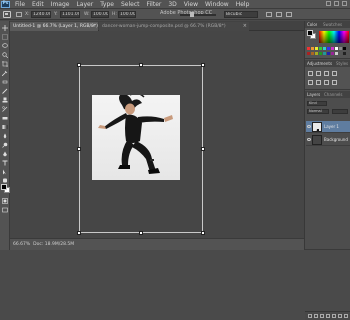  I want to click on foreground-background-colors, so click(5, 188).